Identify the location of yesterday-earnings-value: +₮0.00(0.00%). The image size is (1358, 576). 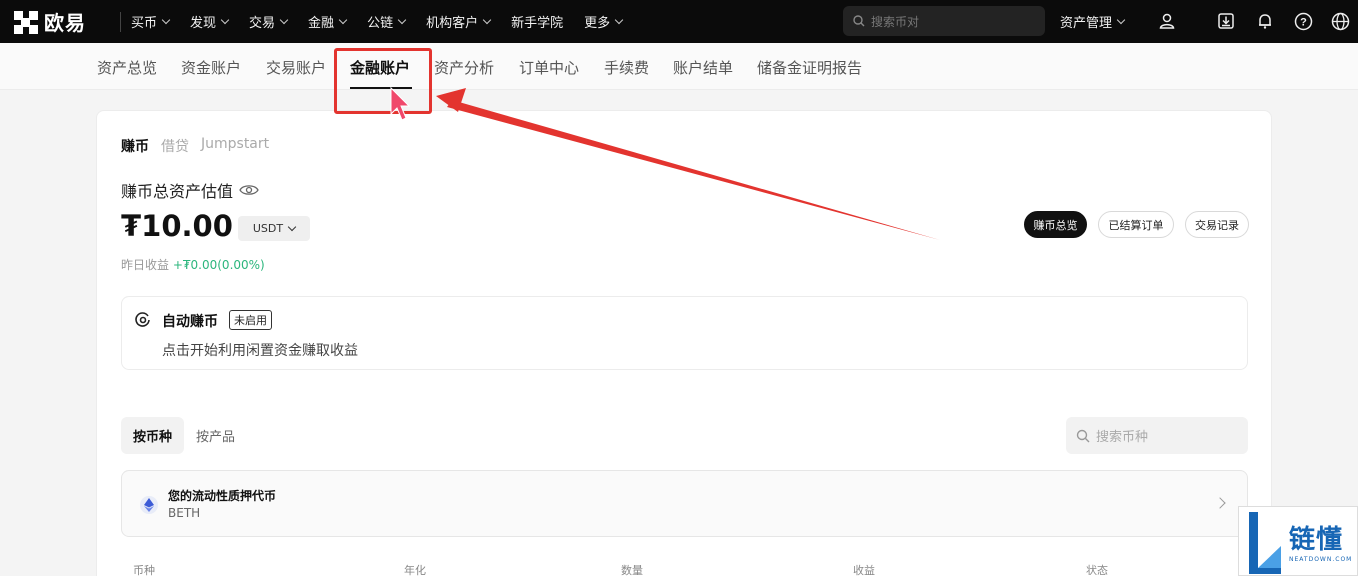
(218, 265).